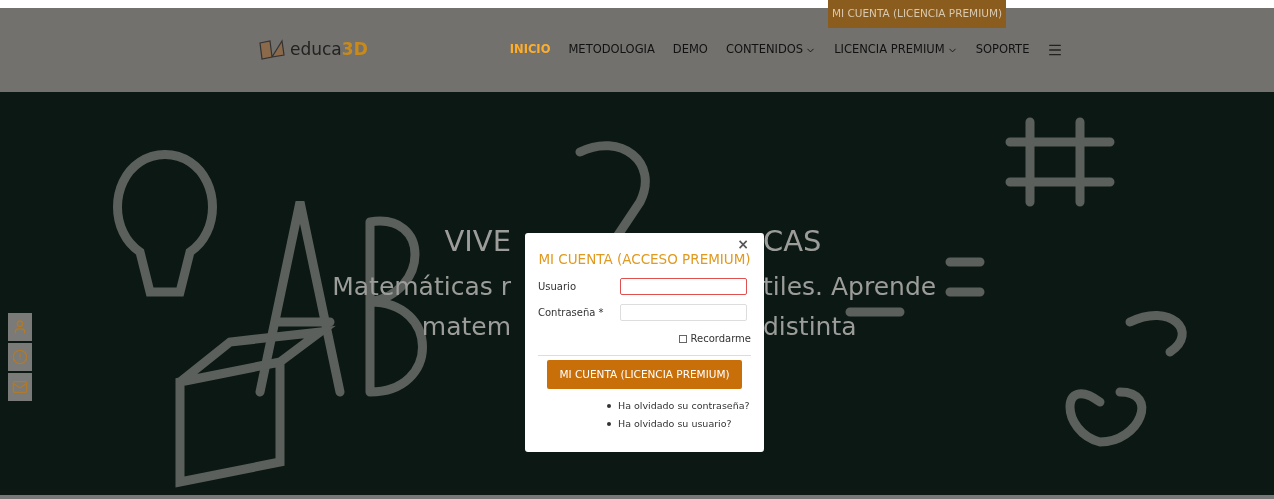 The width and height of the screenshot is (1274, 499). I want to click on hero-text: Matemáticas r, so click(422, 287).